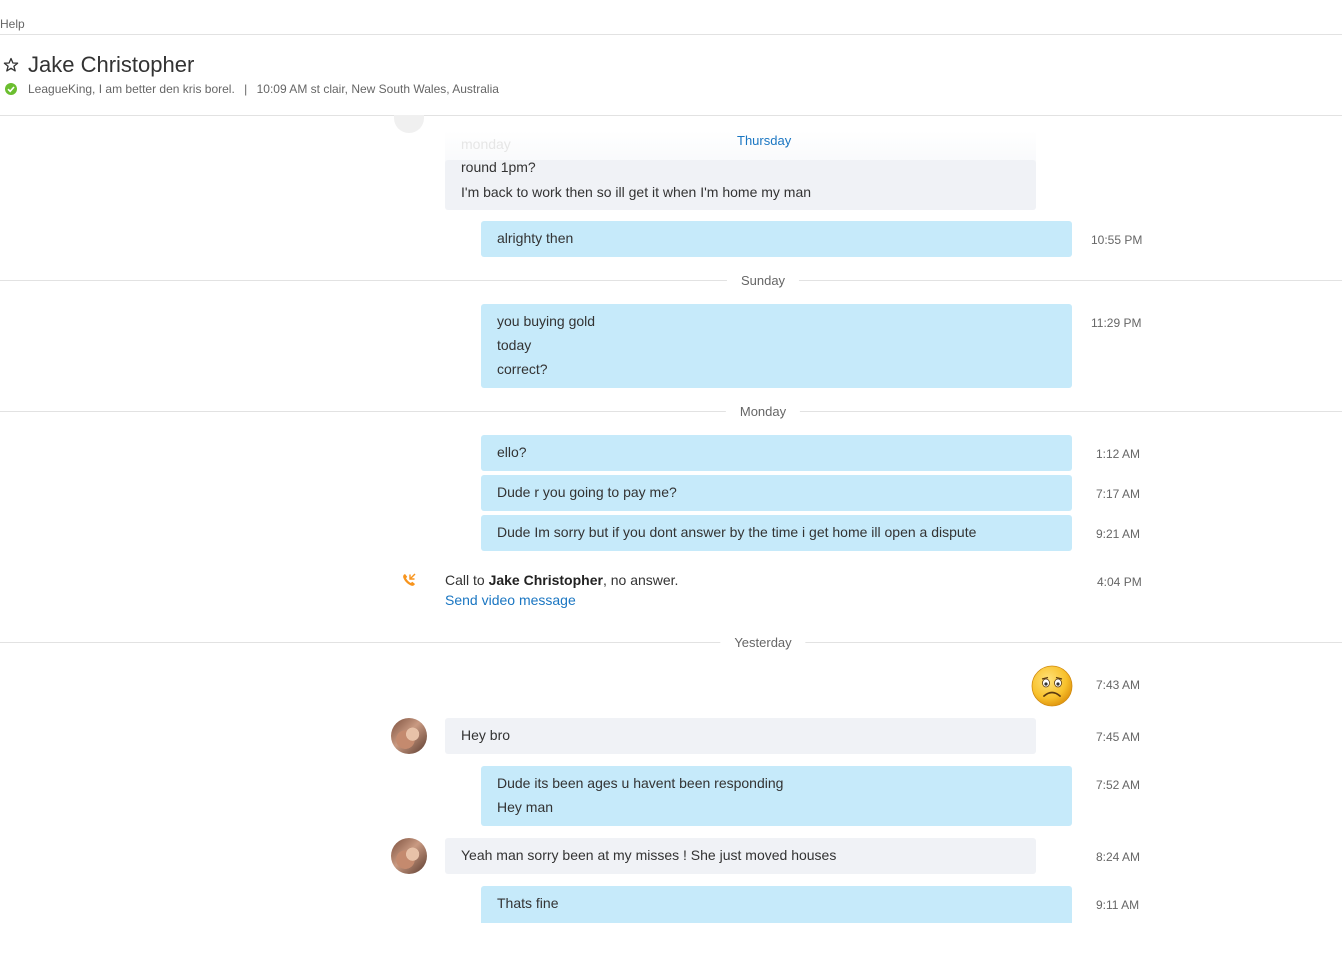 Image resolution: width=1342 pixels, height=958 pixels. I want to click on contact-name-title: Jake Christopher, so click(111, 65).